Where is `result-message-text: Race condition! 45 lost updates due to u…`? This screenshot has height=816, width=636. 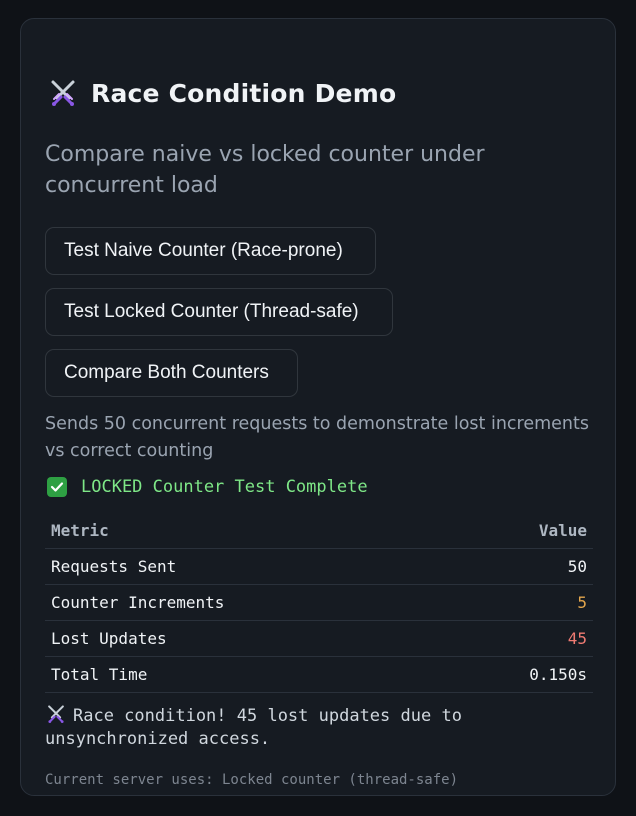
result-message-text: Race condition! 45 lost updates due to u… is located at coordinates (253, 727).